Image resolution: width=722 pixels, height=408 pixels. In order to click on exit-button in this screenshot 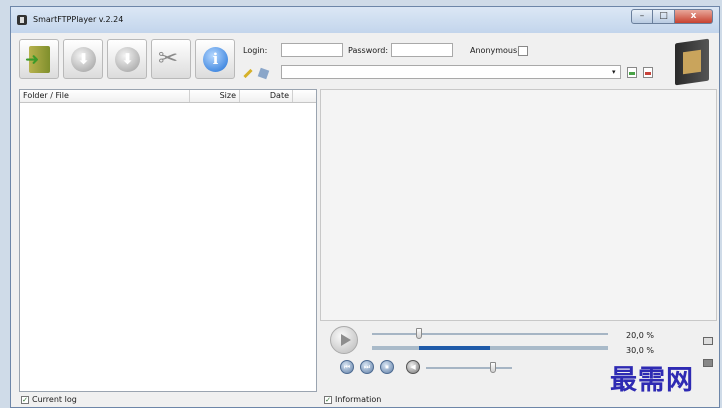, I will do `click(39, 59)`.